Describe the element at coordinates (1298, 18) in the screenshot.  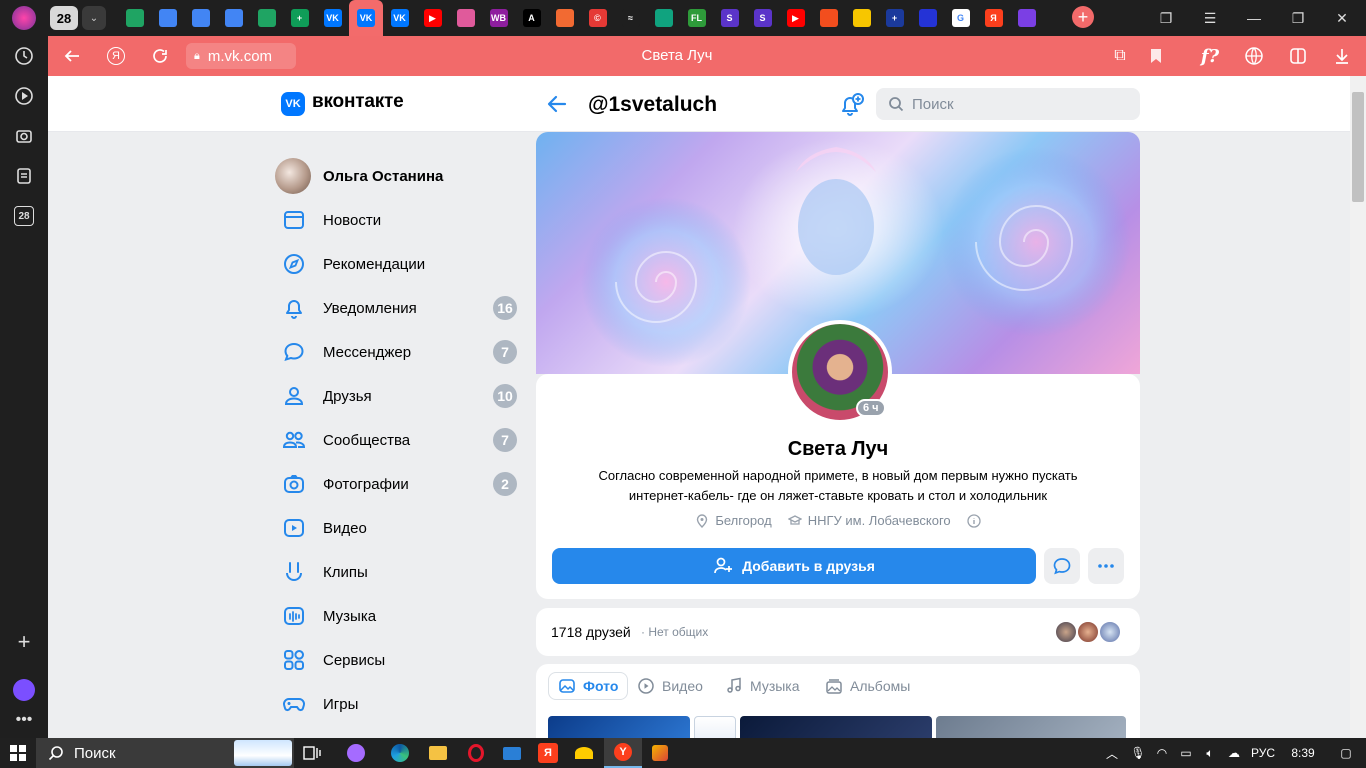
I see `restore-icon: ❐` at that location.